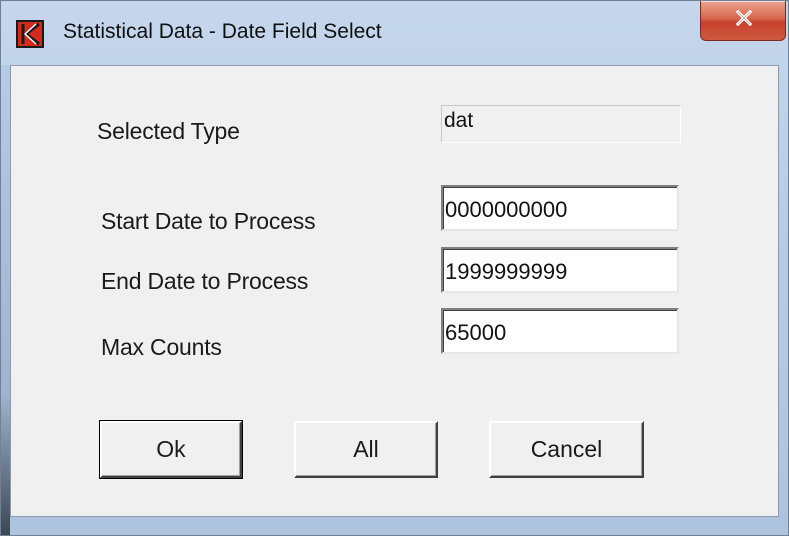  I want to click on close-button, so click(743, 21).